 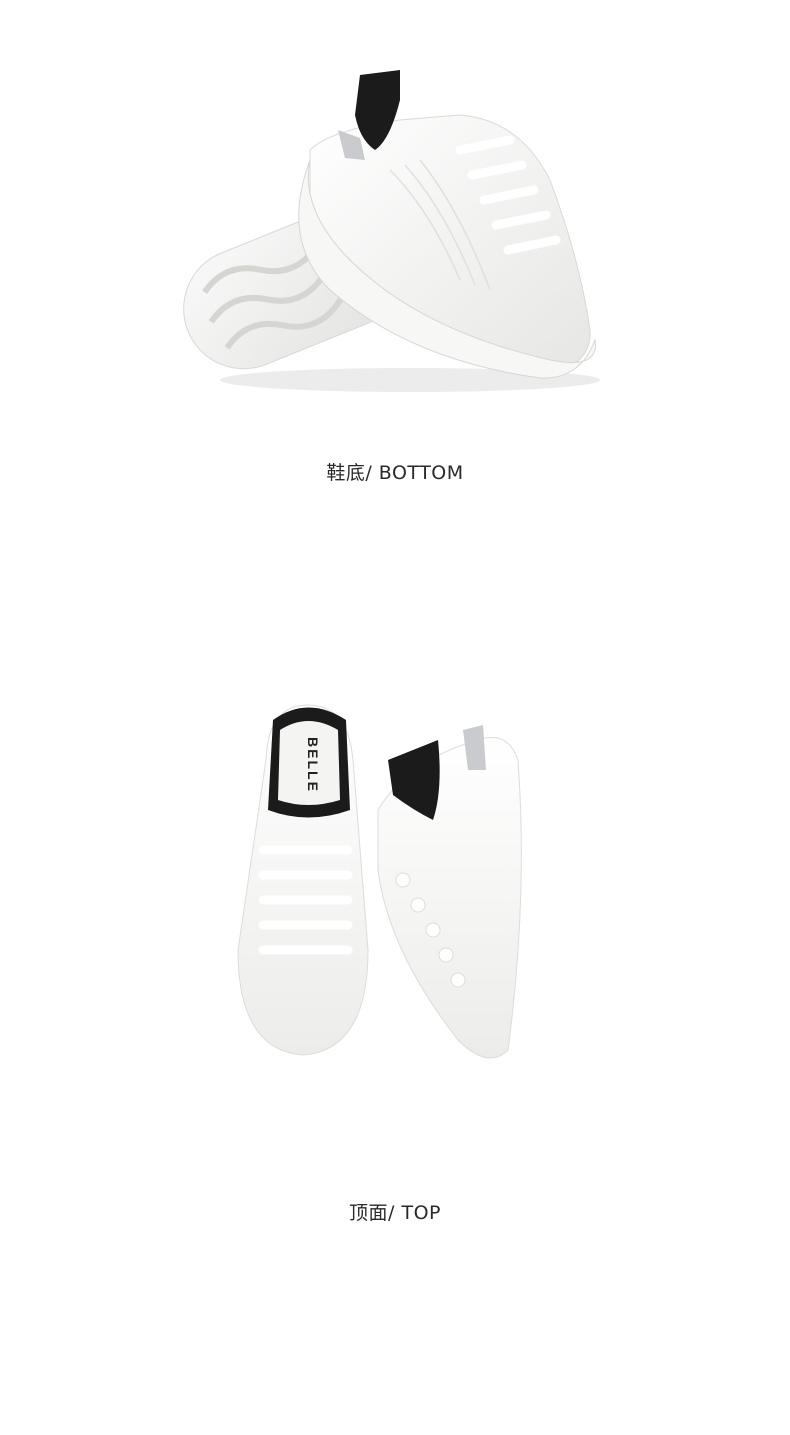 I want to click on top-caption: 顶面/ TOP, so click(x=395, y=1213).